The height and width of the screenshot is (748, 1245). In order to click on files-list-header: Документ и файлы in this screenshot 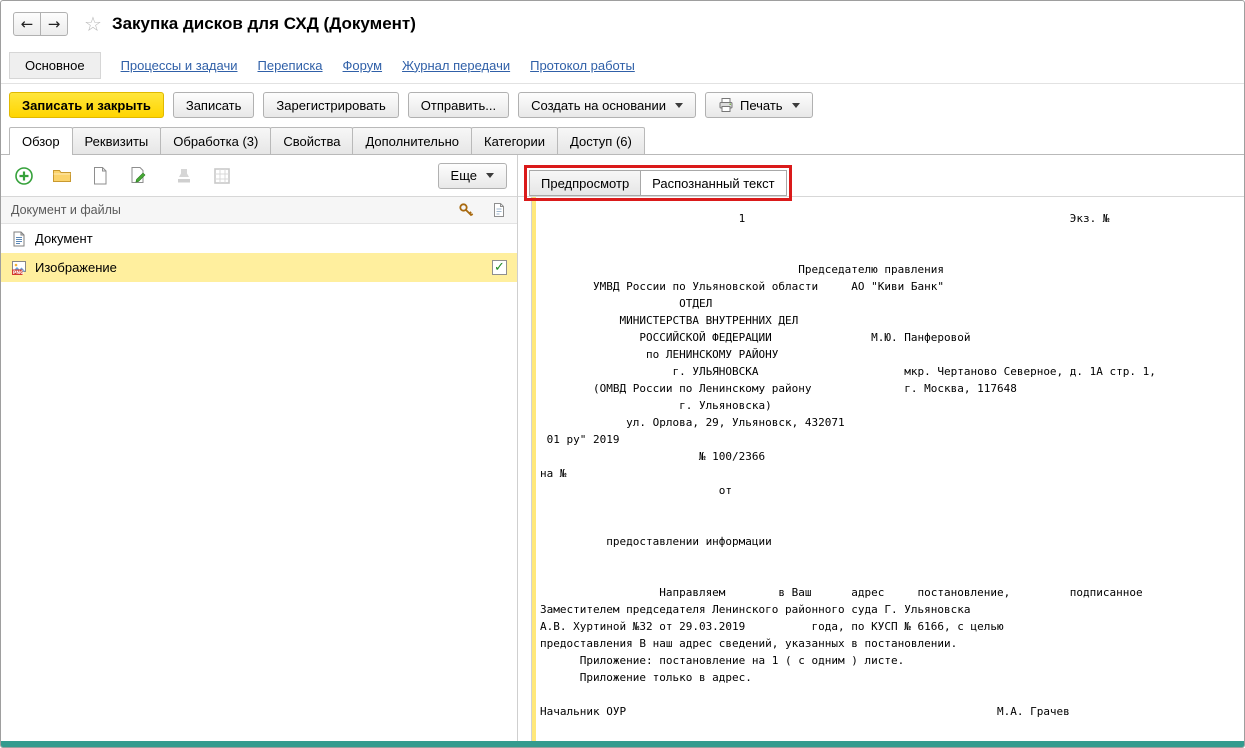, I will do `click(259, 210)`.